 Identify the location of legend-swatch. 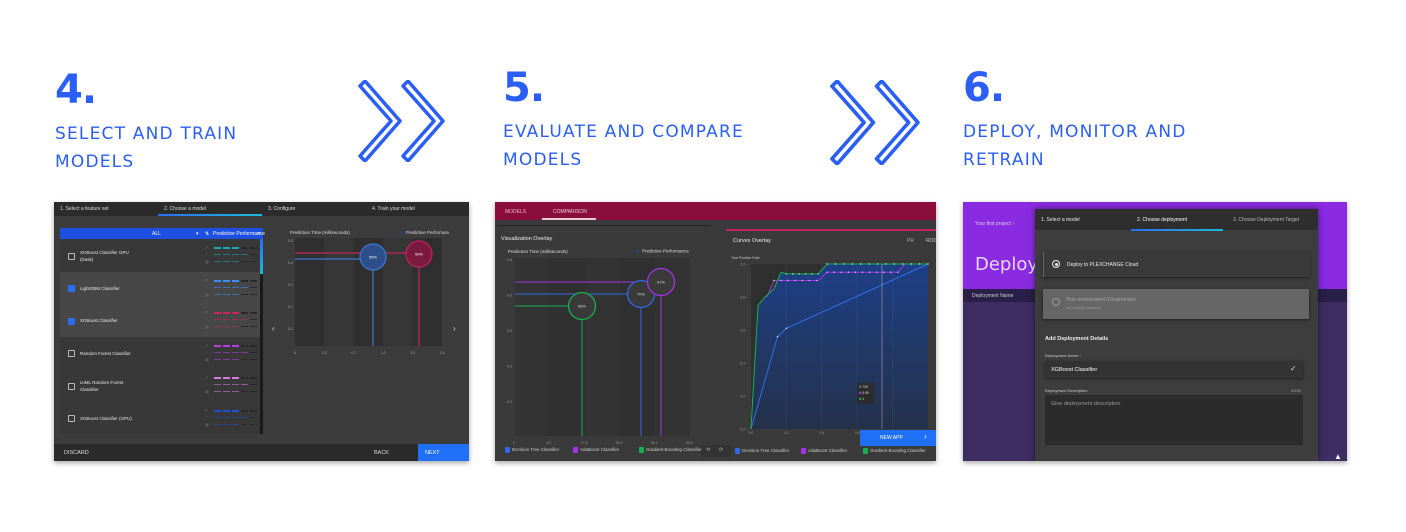
(507, 450).